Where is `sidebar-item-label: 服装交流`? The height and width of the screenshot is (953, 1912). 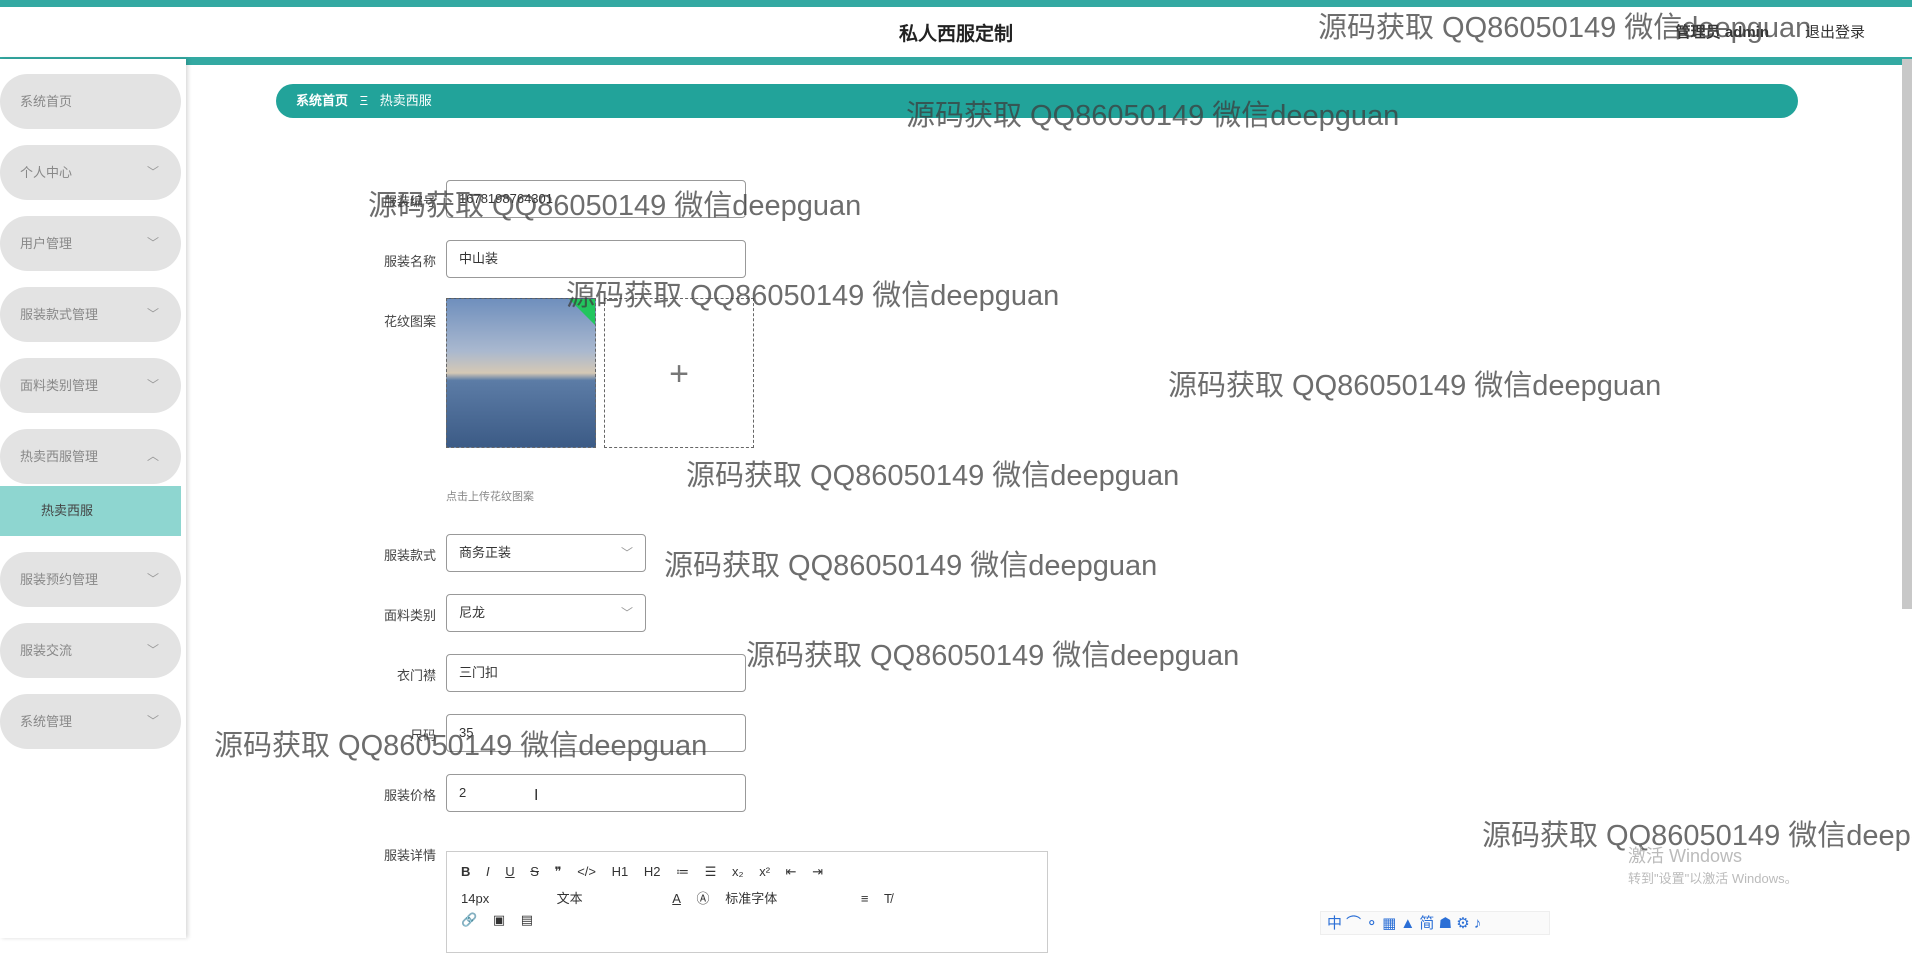
sidebar-item-label: 服装交流 is located at coordinates (46, 650).